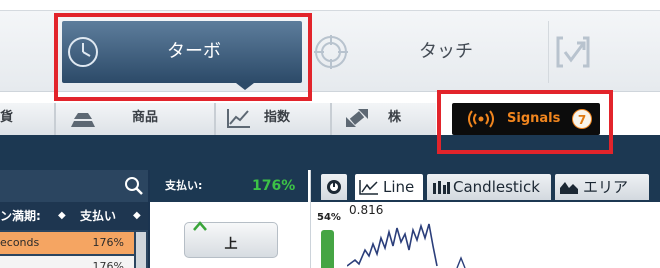 The image size is (660, 268). Describe the element at coordinates (200, 226) in the screenshot. I see `up-arrow-icon` at that location.